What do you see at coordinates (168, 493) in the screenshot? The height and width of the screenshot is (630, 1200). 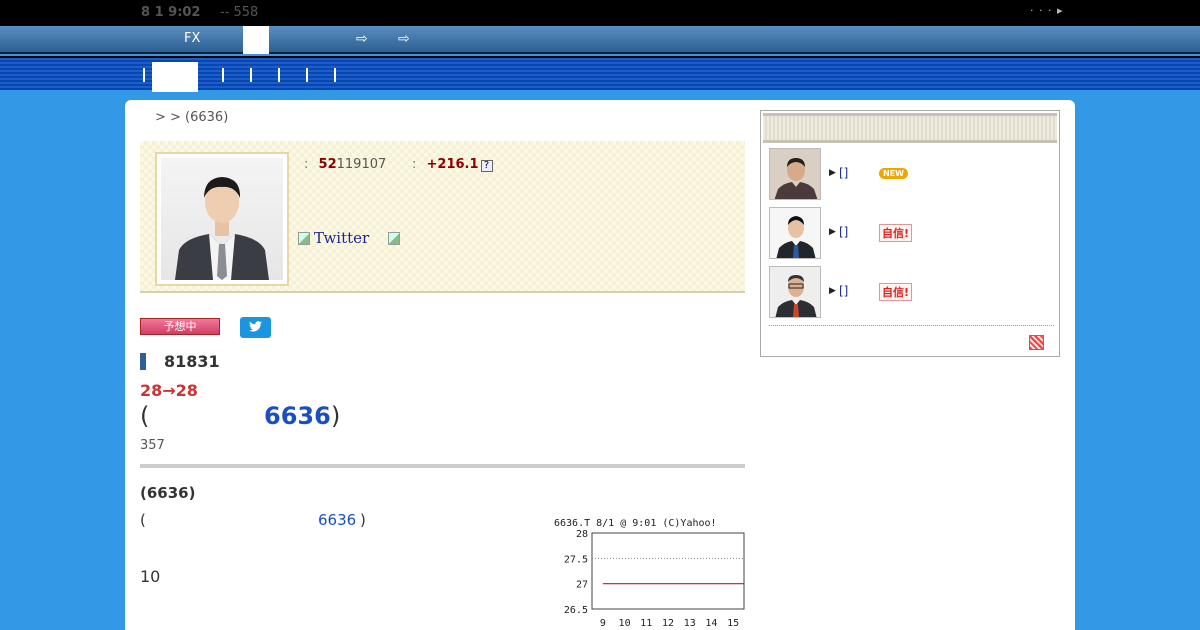 I see `section-title: (6636)` at bounding box center [168, 493].